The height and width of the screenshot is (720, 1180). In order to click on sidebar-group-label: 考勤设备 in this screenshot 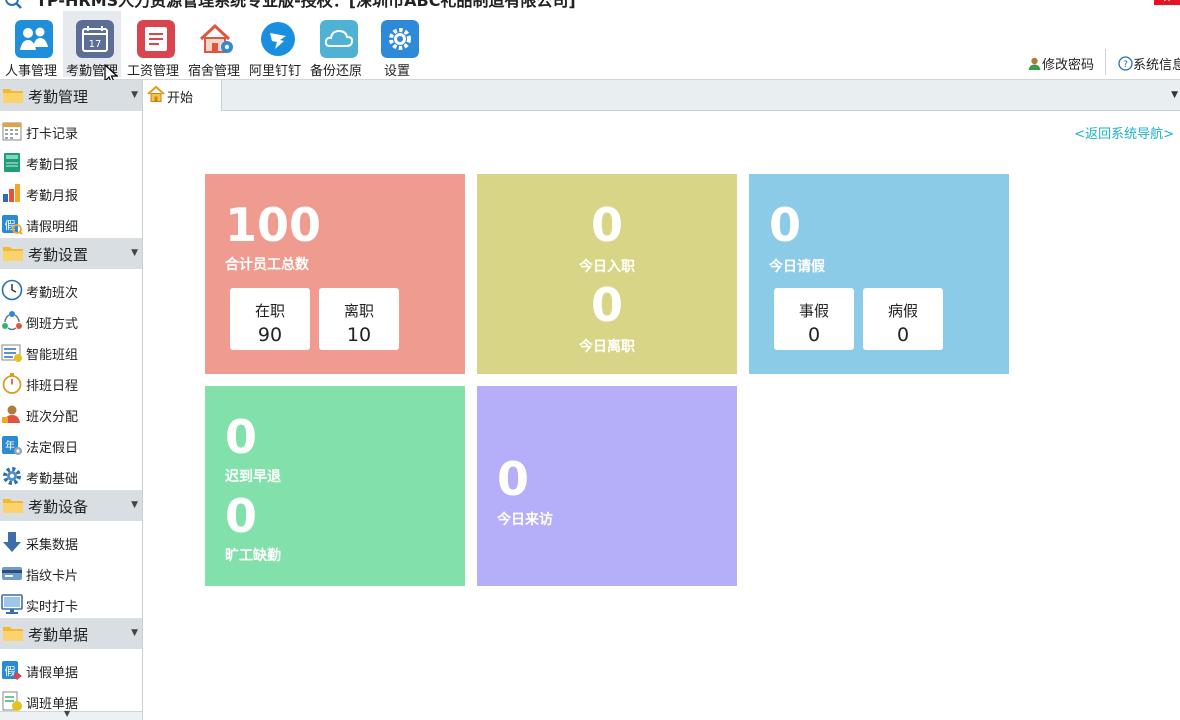, I will do `click(58, 507)`.